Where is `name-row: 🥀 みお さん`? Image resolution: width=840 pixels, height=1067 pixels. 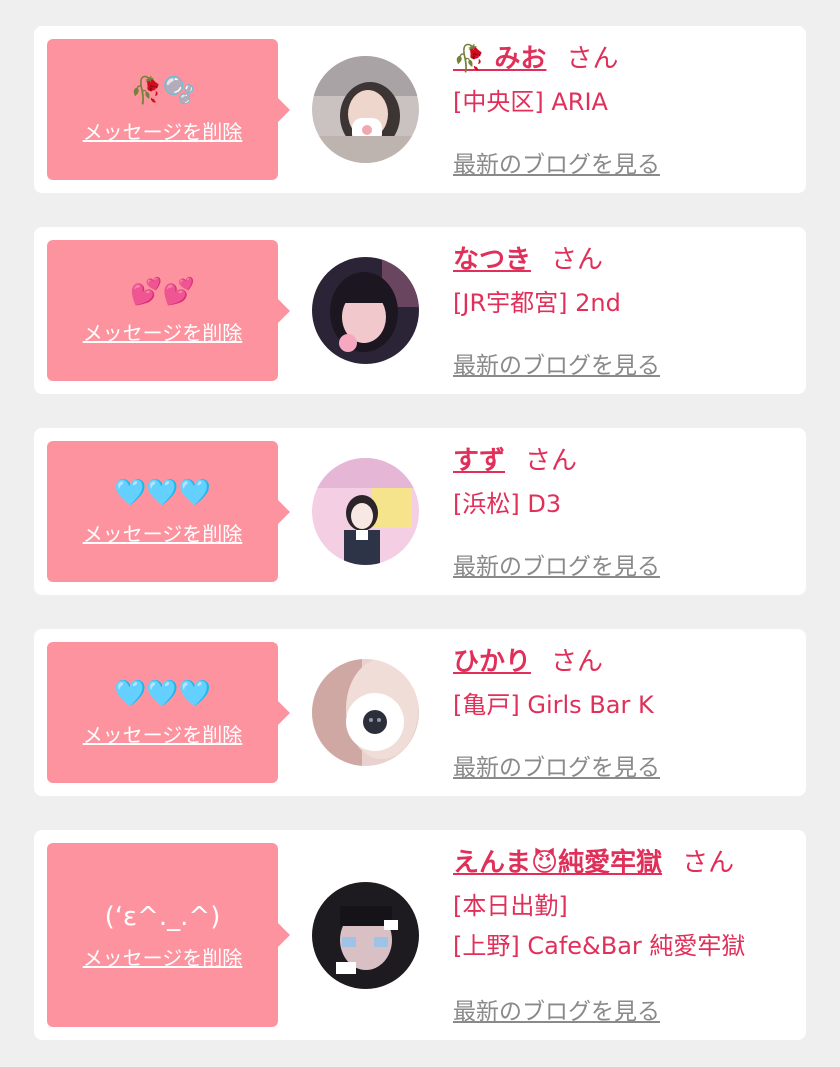
name-row: 🥀 みお さん is located at coordinates (624, 59).